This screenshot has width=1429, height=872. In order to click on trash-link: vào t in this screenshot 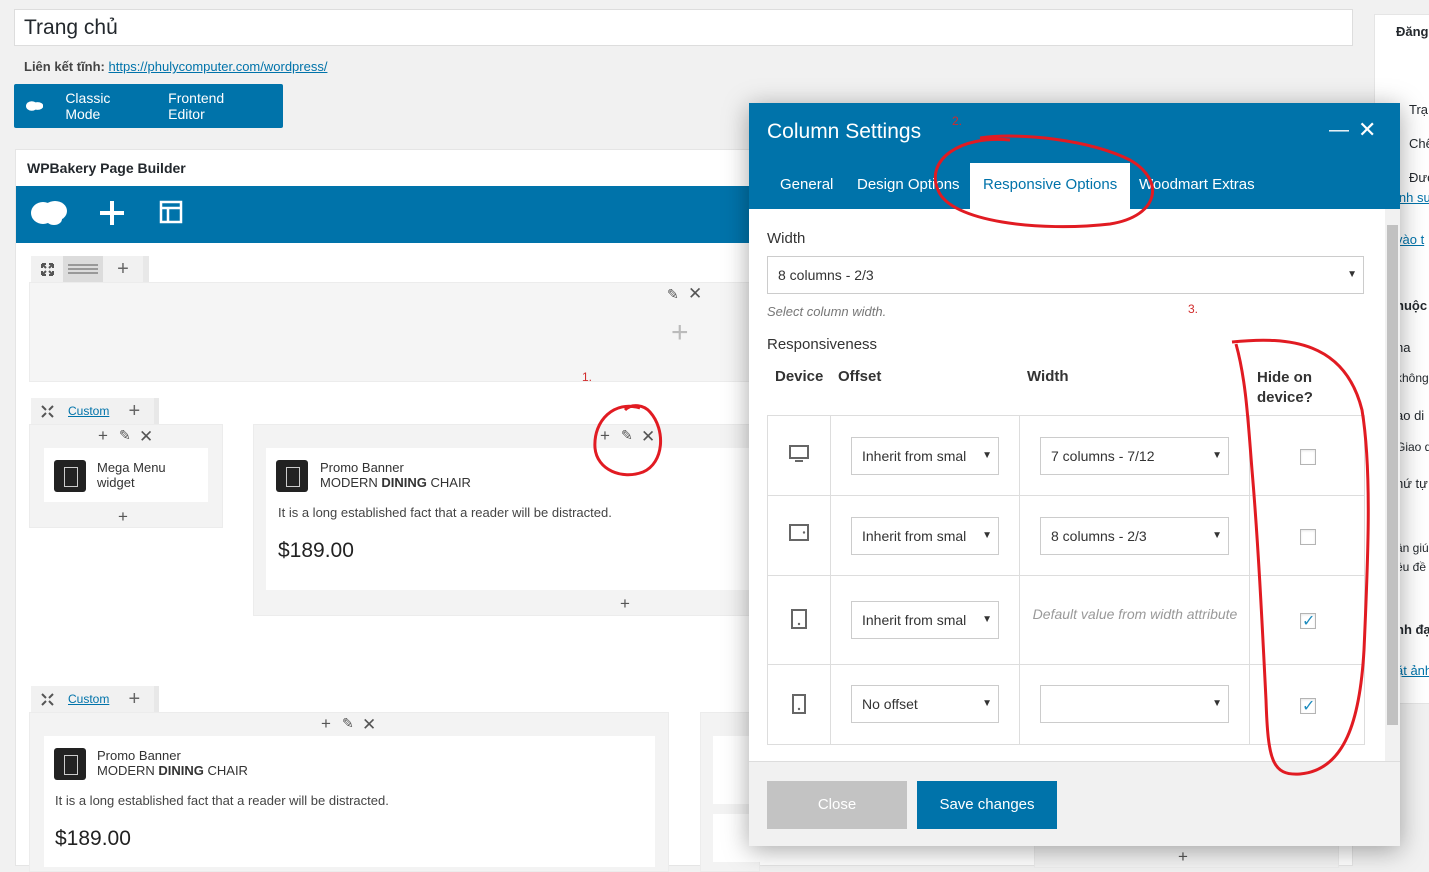, I will do `click(1410, 239)`.